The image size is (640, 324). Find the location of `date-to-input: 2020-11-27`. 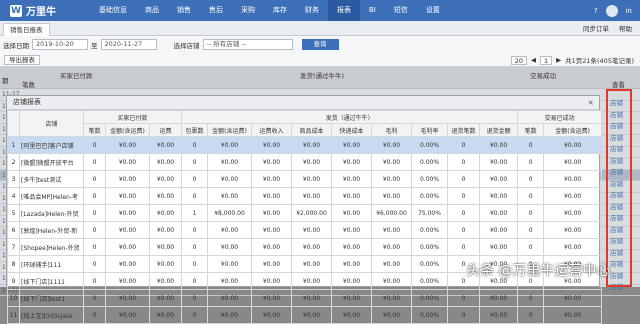

date-to-input: 2020-11-27 is located at coordinates (128, 44).